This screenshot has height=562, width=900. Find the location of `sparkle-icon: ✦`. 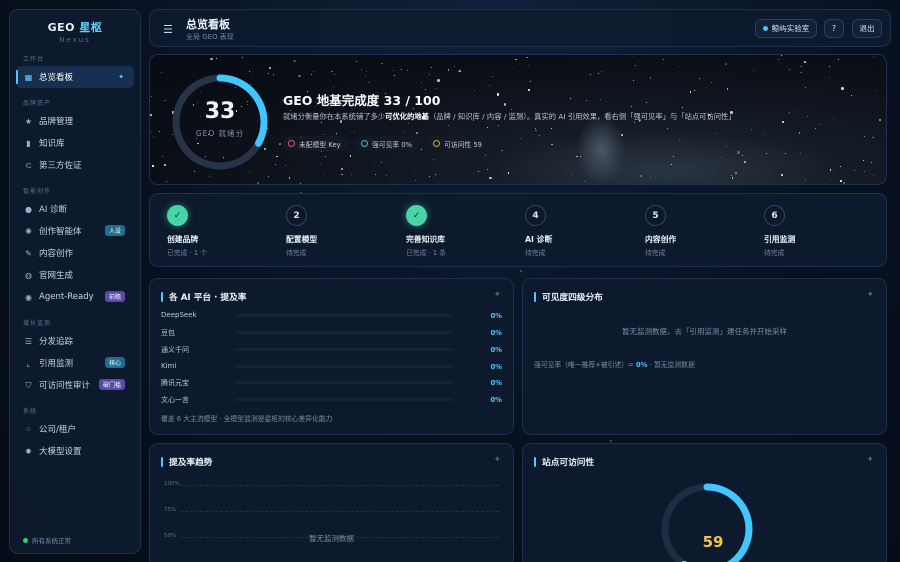

sparkle-icon: ✦ is located at coordinates (870, 295).